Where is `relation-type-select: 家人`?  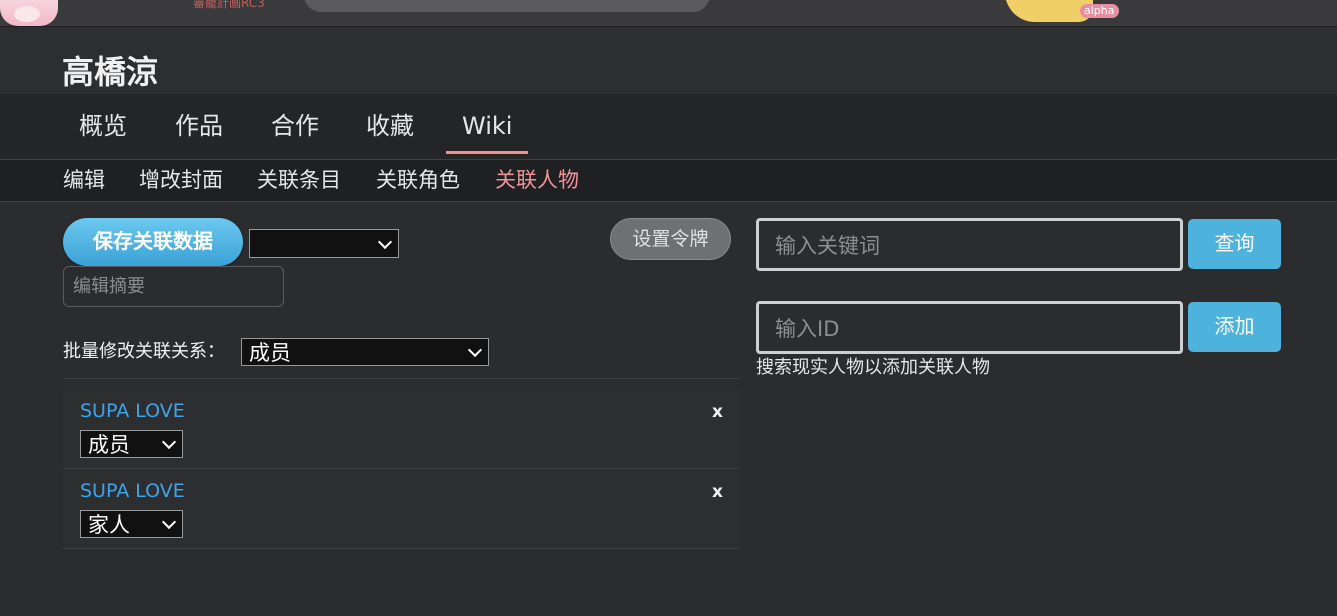 relation-type-select: 家人 is located at coordinates (131, 524).